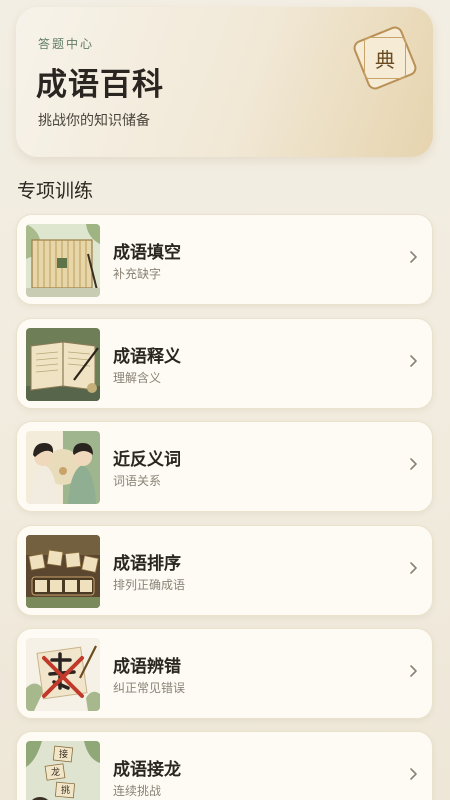  I want to click on list-item-meaning: 成语释义 理解含义, so click(224, 363).